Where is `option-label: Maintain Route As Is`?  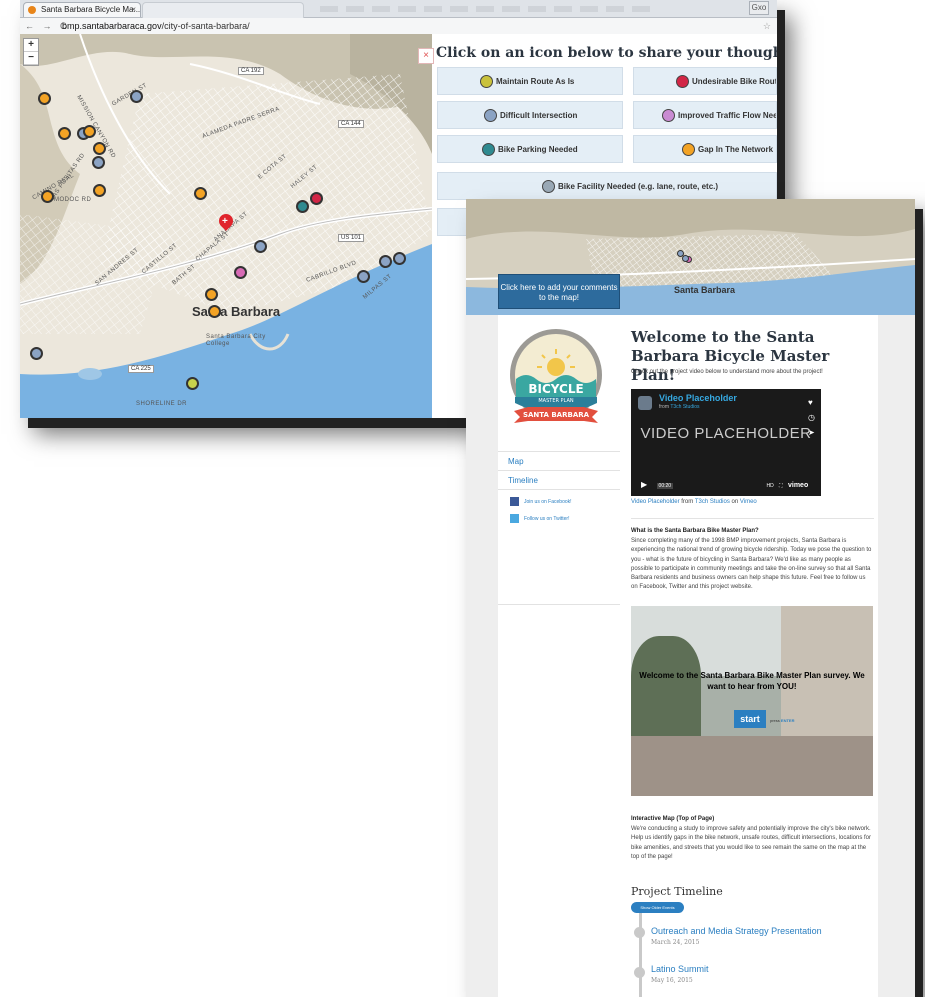
option-label: Maintain Route As Is is located at coordinates (535, 81).